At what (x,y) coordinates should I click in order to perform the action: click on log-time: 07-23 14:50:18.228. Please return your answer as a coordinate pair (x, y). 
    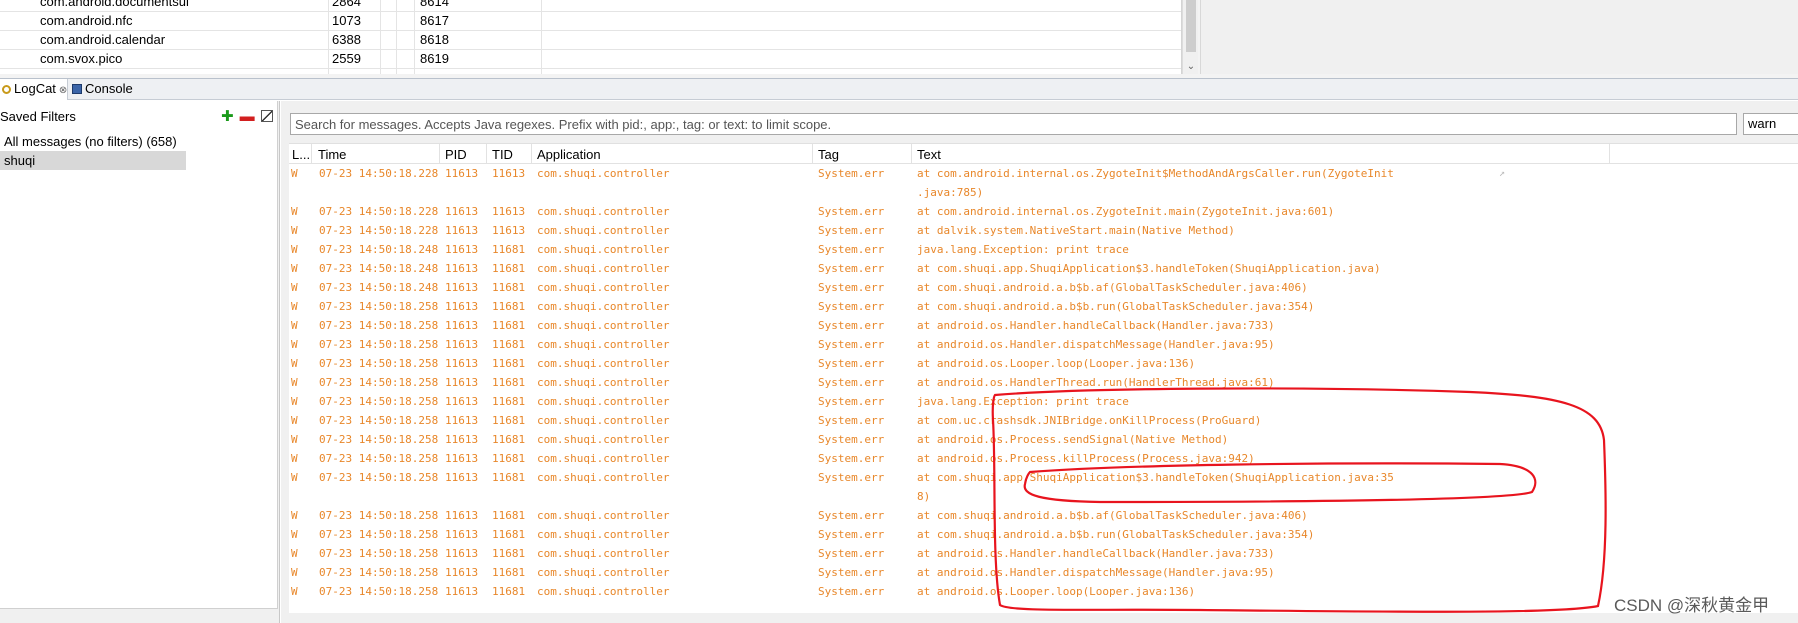
    Looking at the image, I should click on (379, 211).